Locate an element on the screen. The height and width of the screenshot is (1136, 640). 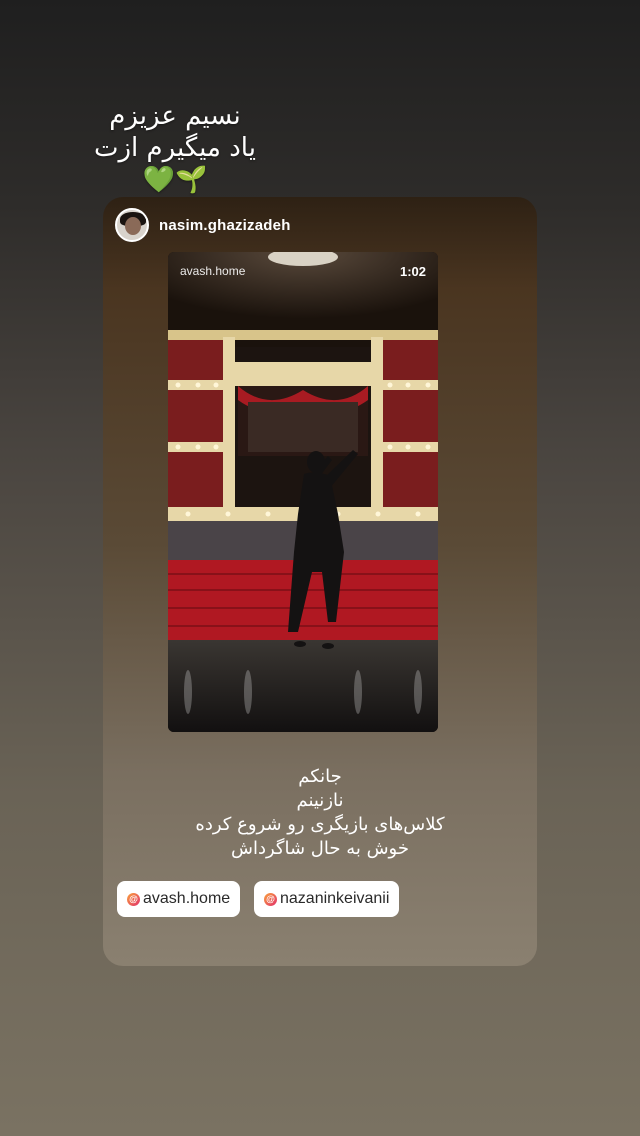
story-caption-line1: نسیم عزیزم is located at coordinates (175, 116).